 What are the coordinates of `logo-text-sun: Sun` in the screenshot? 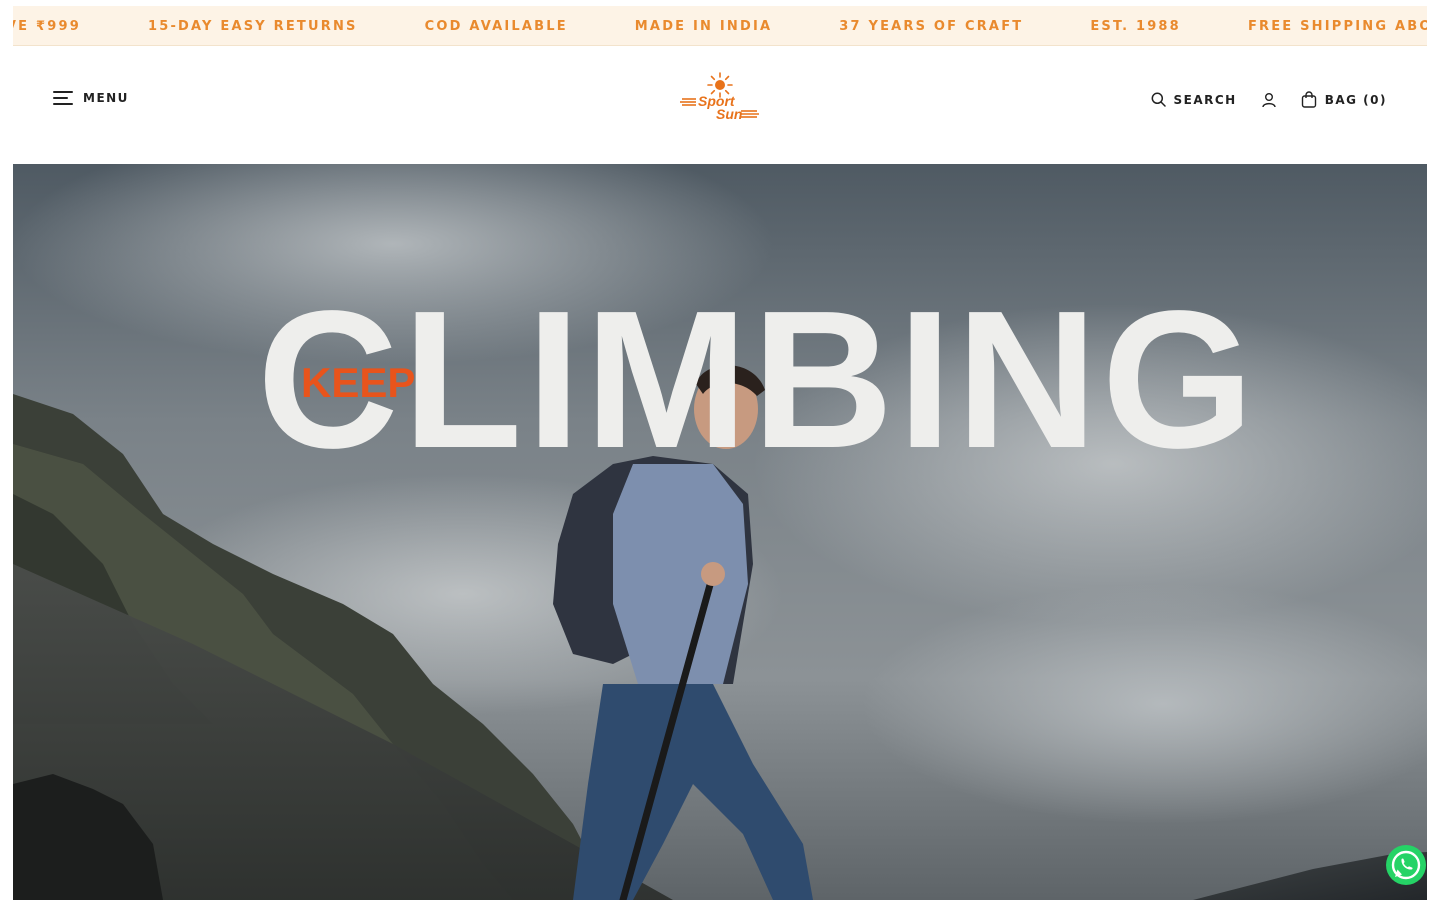 It's located at (729, 114).